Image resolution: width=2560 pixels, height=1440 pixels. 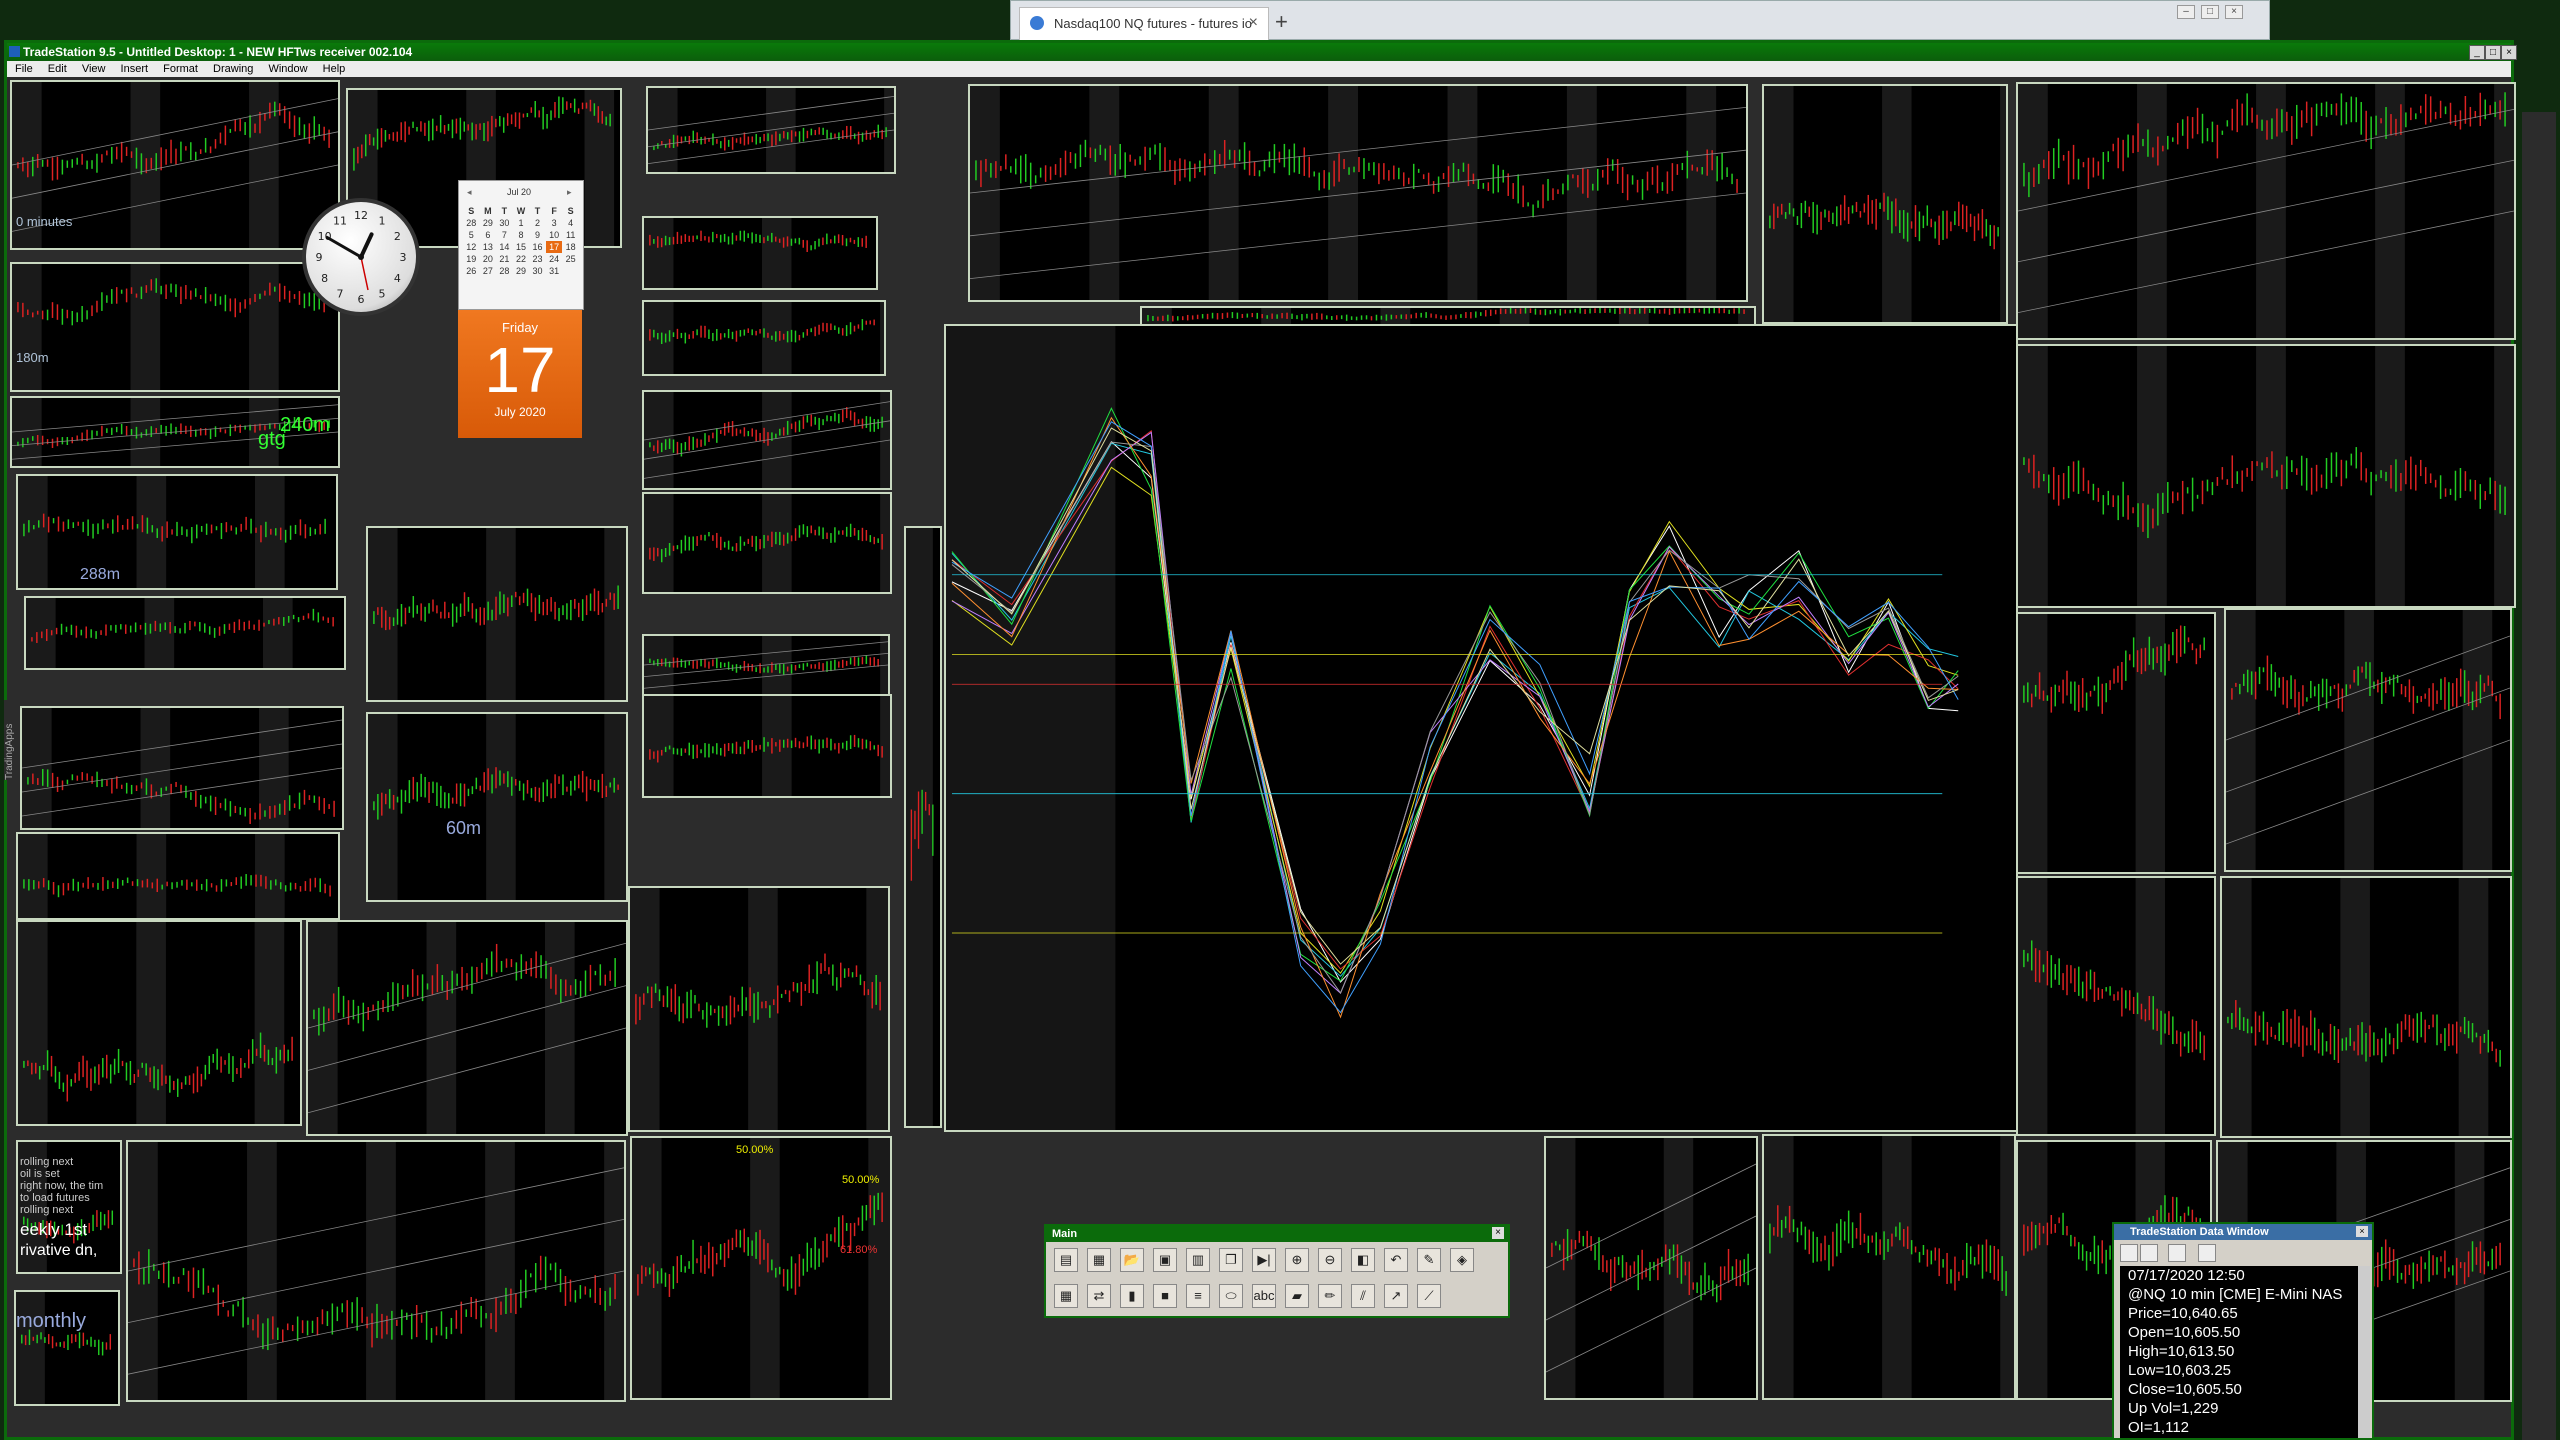 What do you see at coordinates (1462, 1260) in the screenshot?
I see `indicator-icon: ◈` at bounding box center [1462, 1260].